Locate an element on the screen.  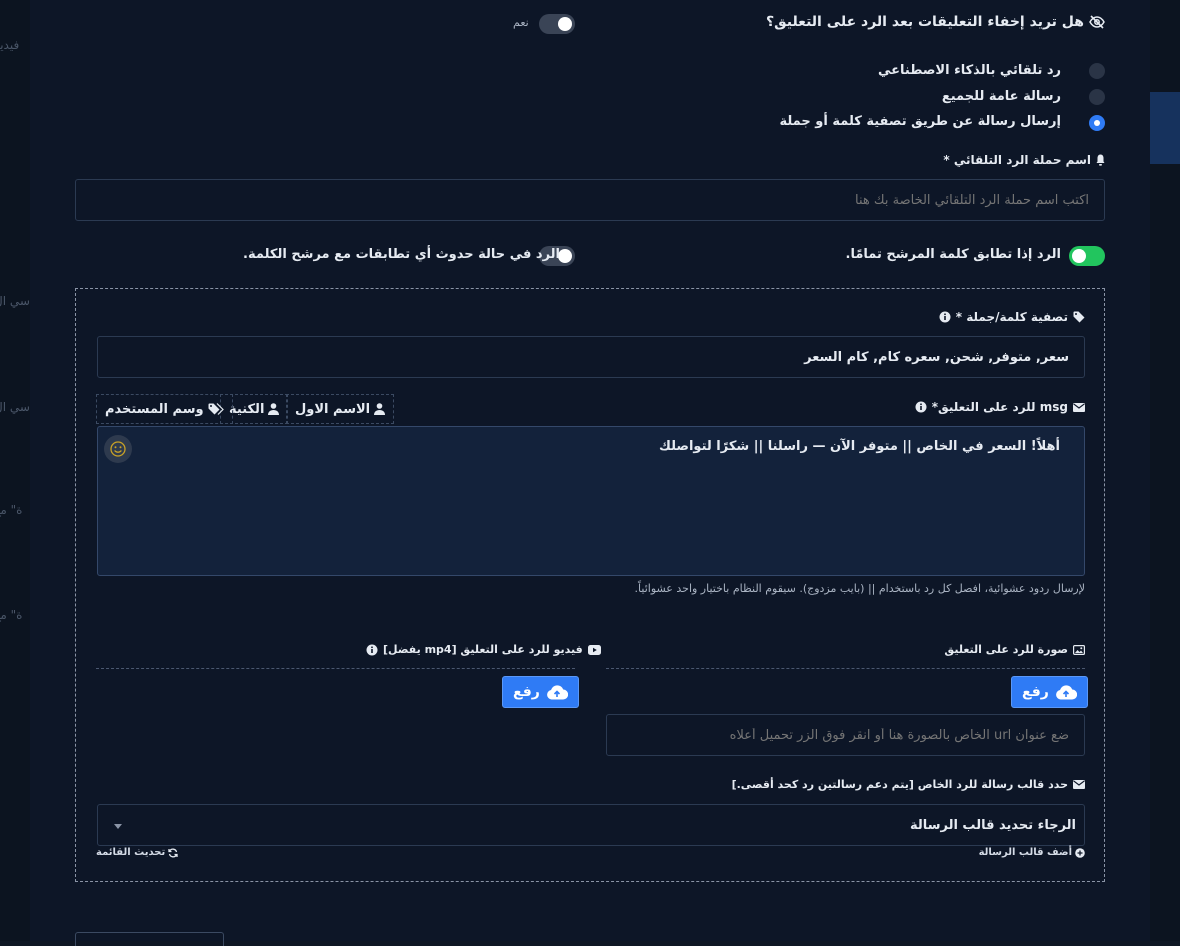
filter-label: تصفية كلمة/جملة * is located at coordinates (1012, 317).